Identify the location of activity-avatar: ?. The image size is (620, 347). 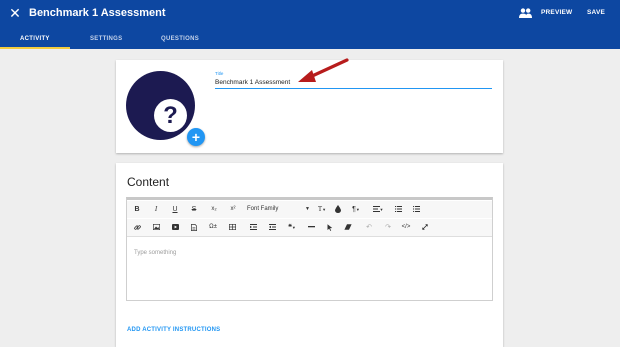
(160, 105).